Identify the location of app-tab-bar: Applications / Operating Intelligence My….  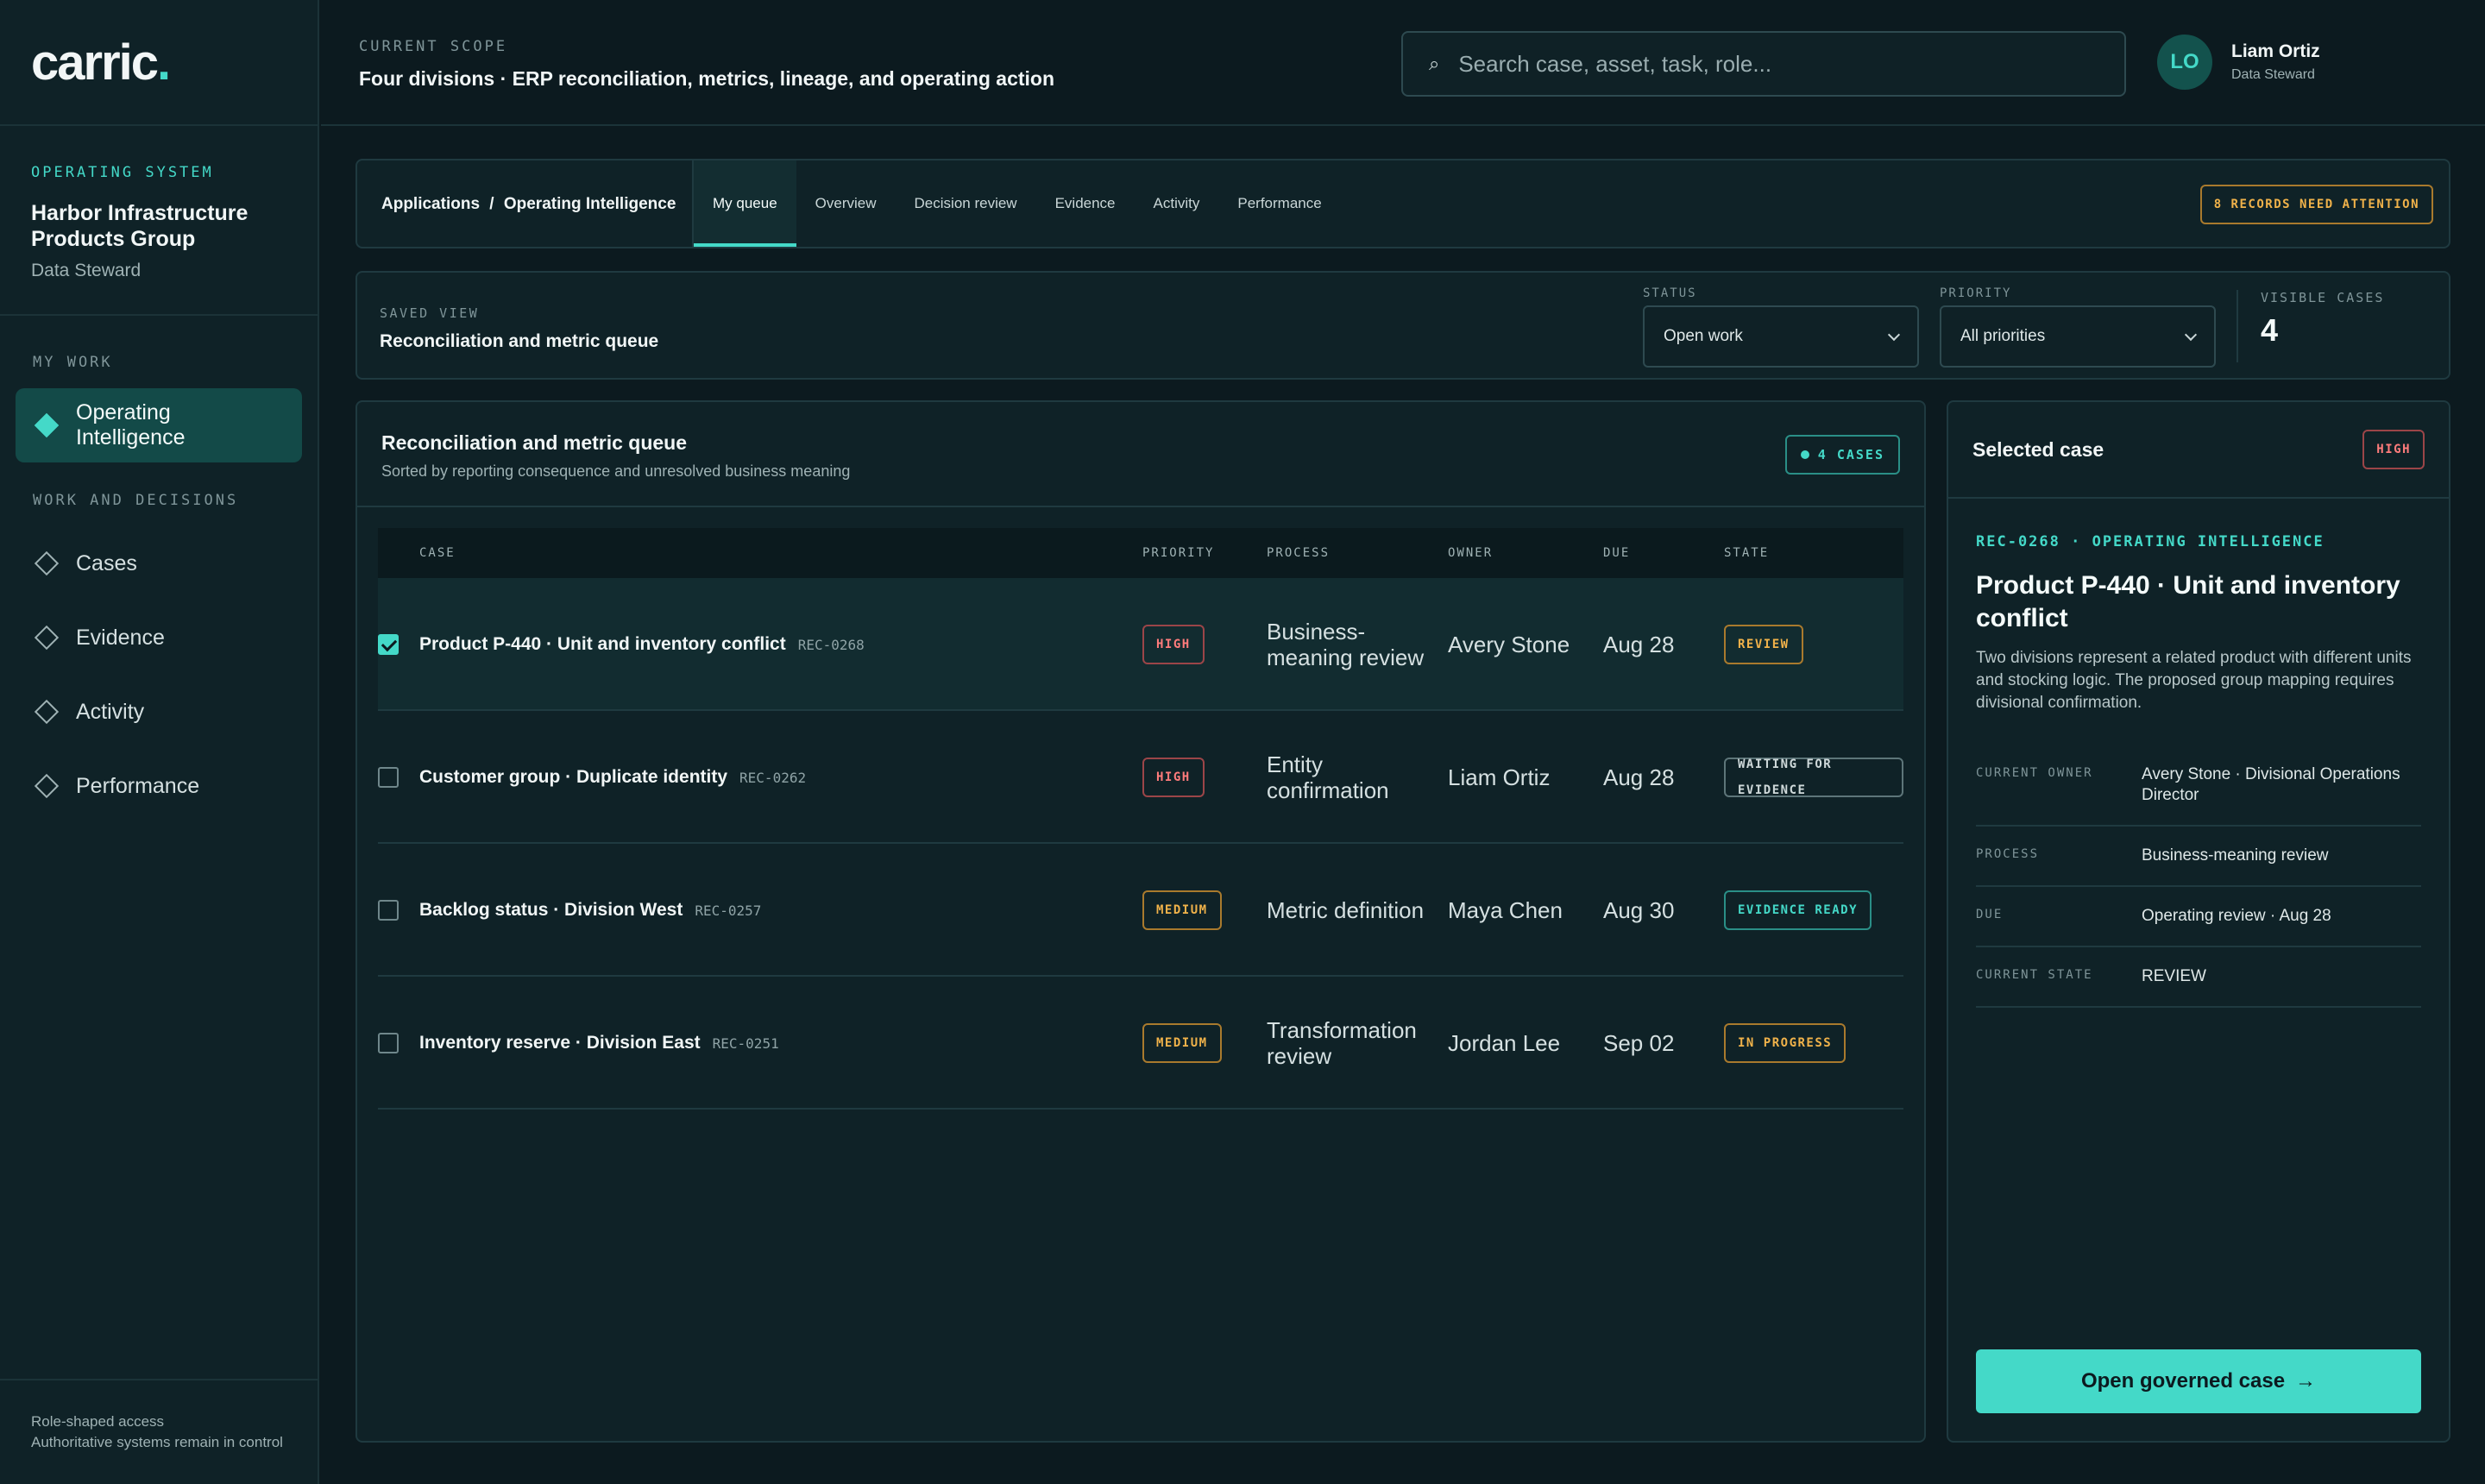
(1402, 203).